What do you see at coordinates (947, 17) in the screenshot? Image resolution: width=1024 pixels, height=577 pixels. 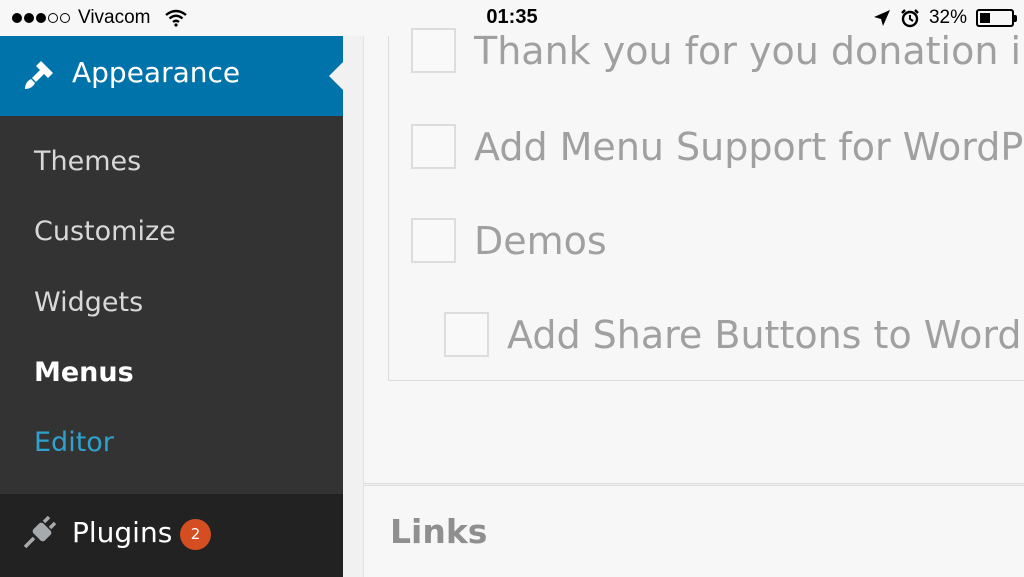 I see `battery-percent: 32%` at bounding box center [947, 17].